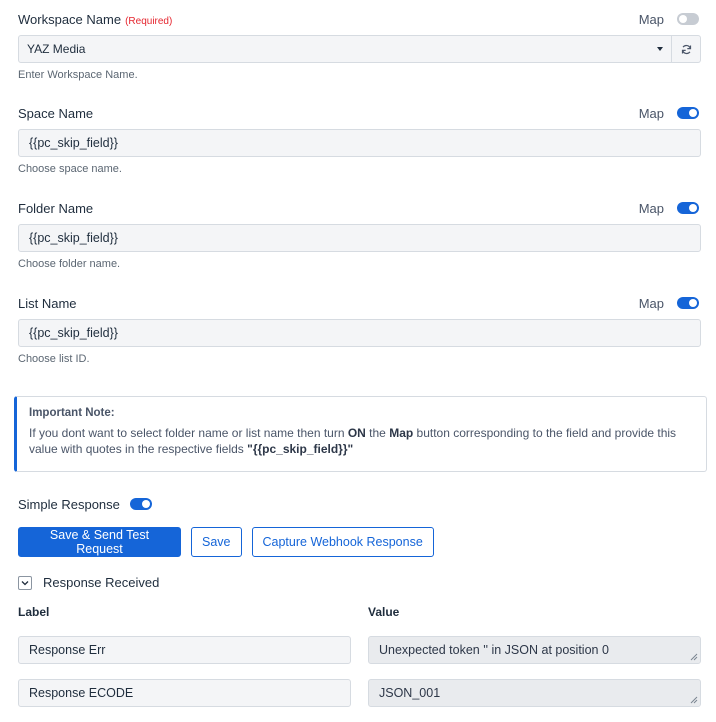  I want to click on space-map: Map, so click(669, 113).